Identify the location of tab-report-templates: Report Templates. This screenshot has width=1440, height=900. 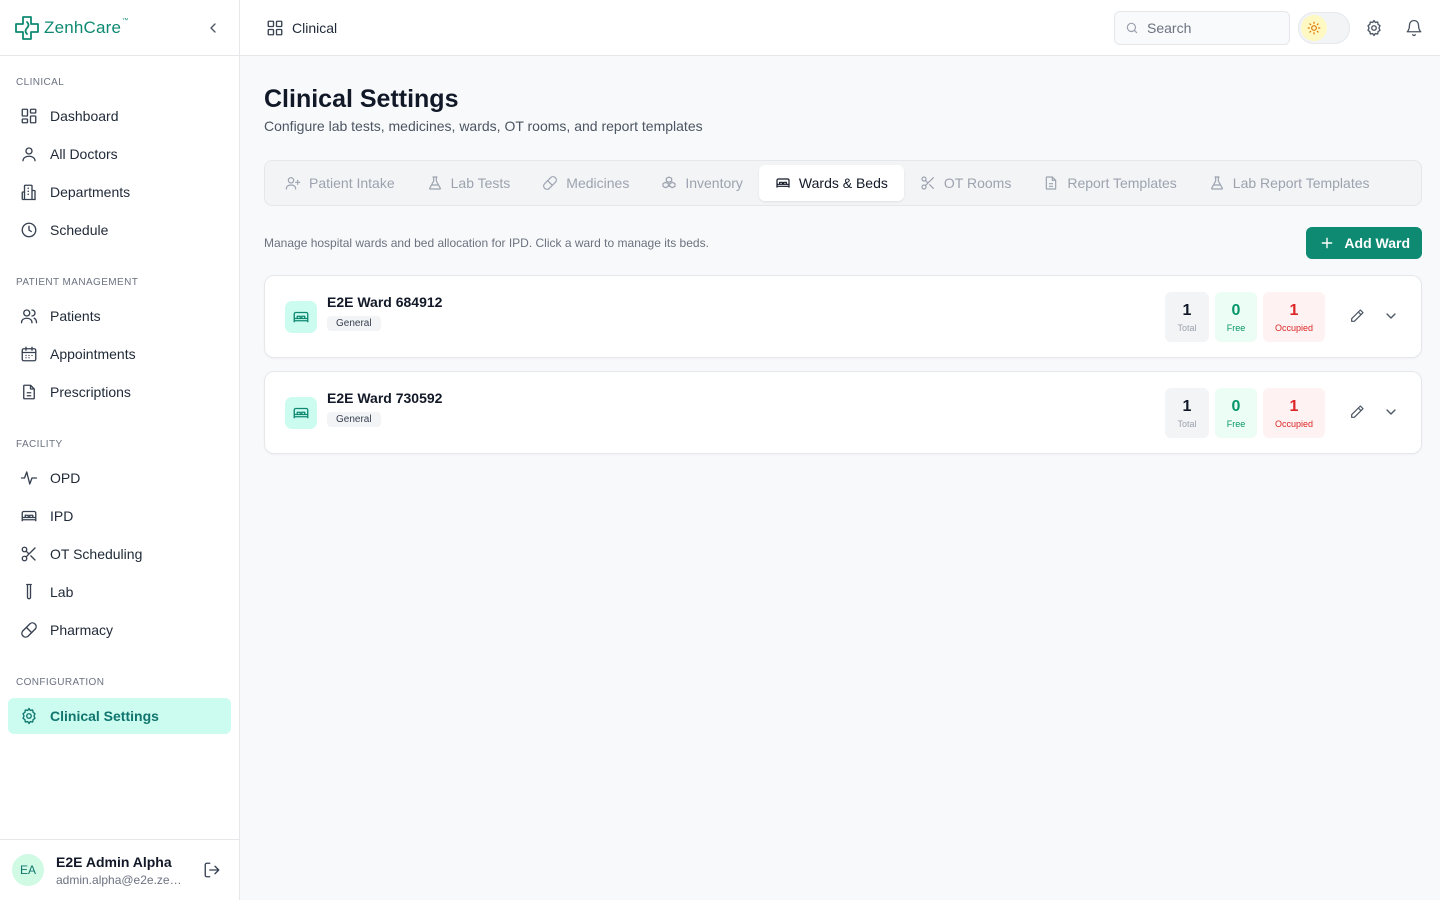
(1109, 183).